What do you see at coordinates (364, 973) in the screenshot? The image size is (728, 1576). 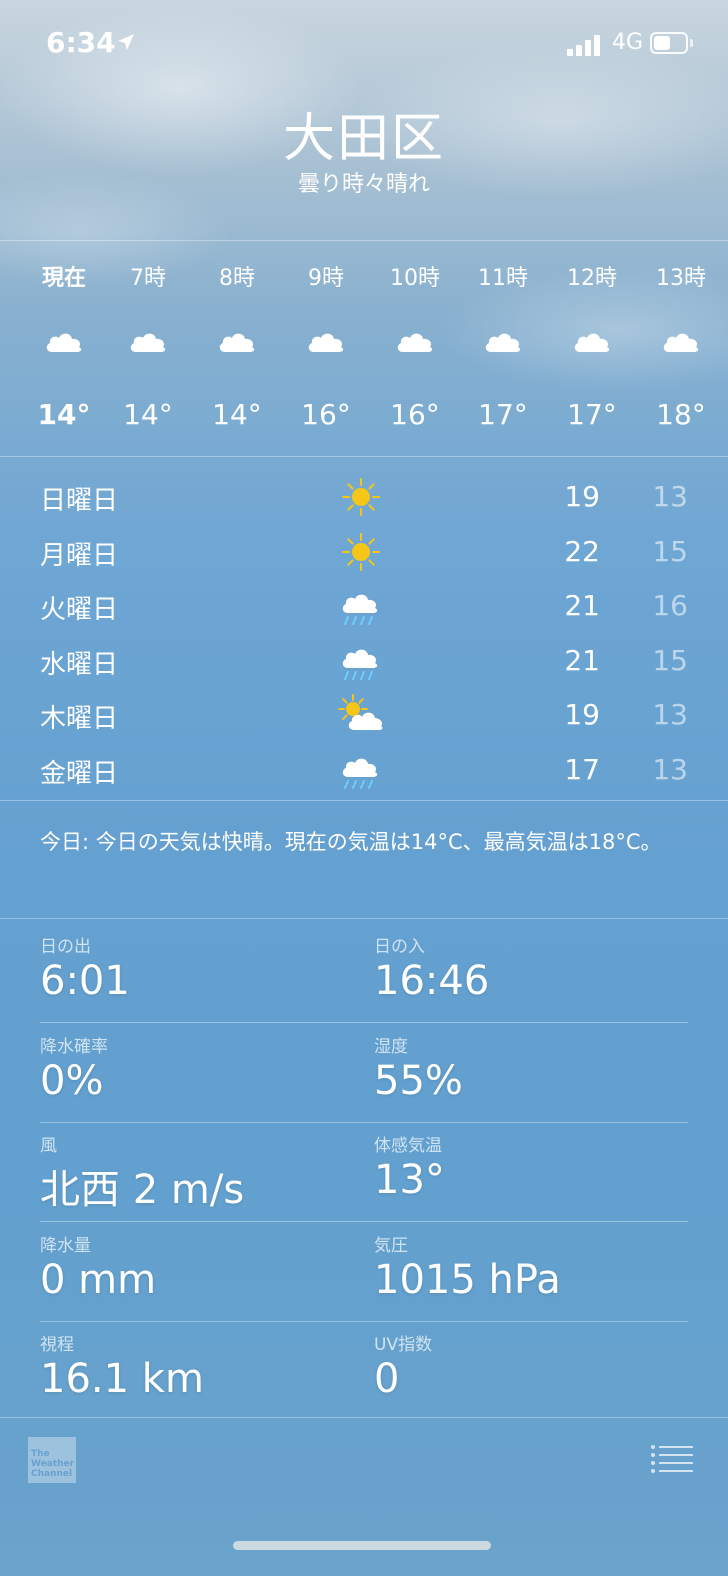 I see `detail-row: 日の出 6:01 日の入 16:46` at bounding box center [364, 973].